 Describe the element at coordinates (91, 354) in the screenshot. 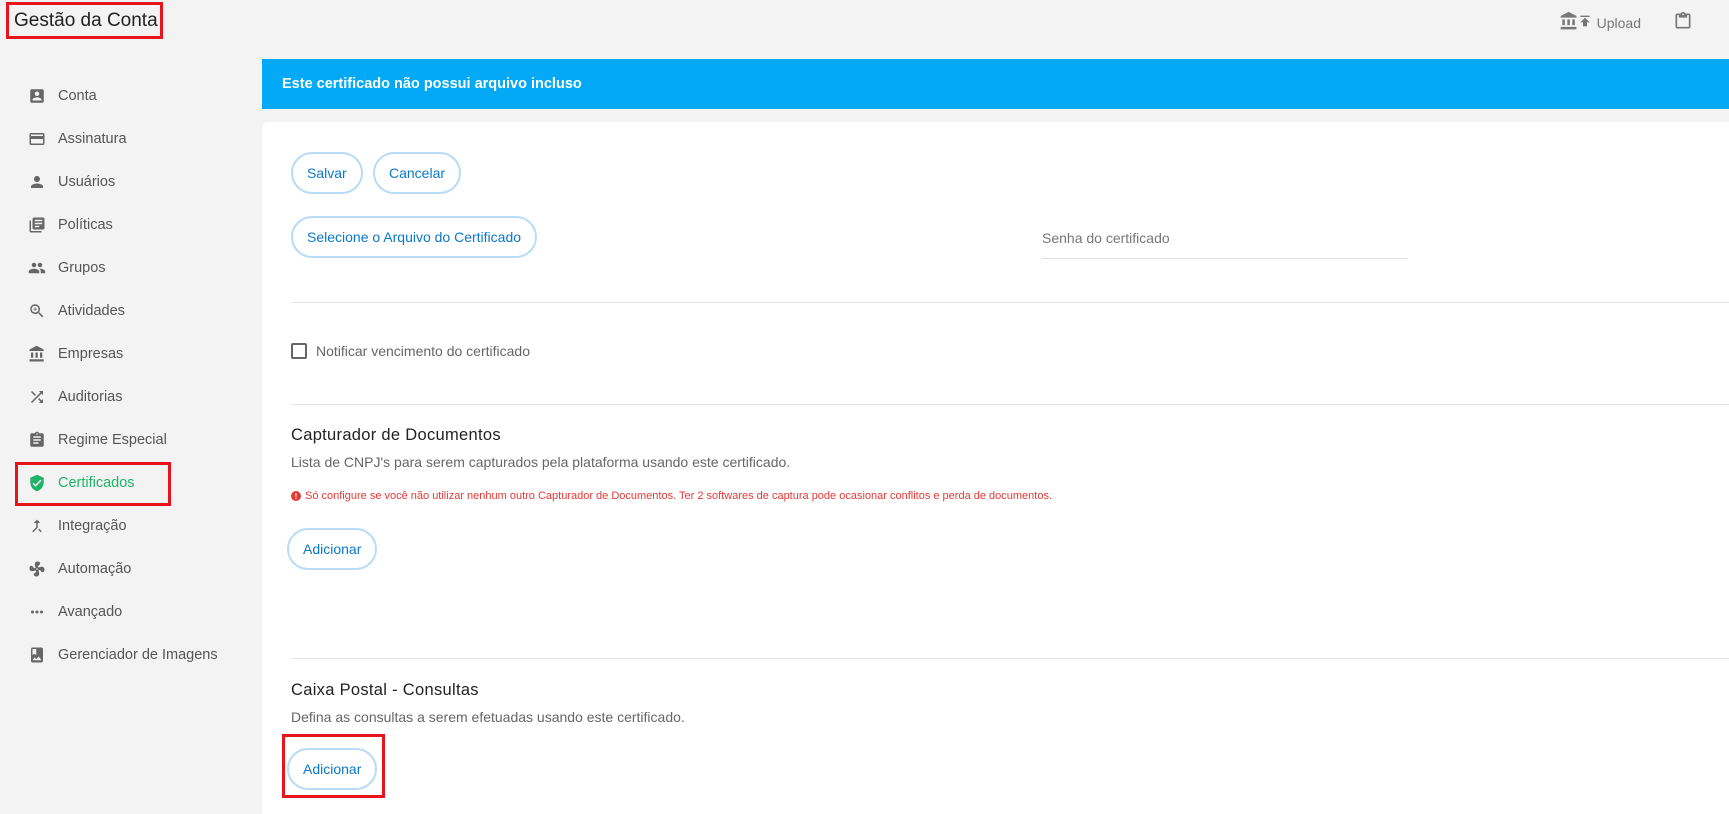

I see `sidebar-item-label: Empresas` at that location.